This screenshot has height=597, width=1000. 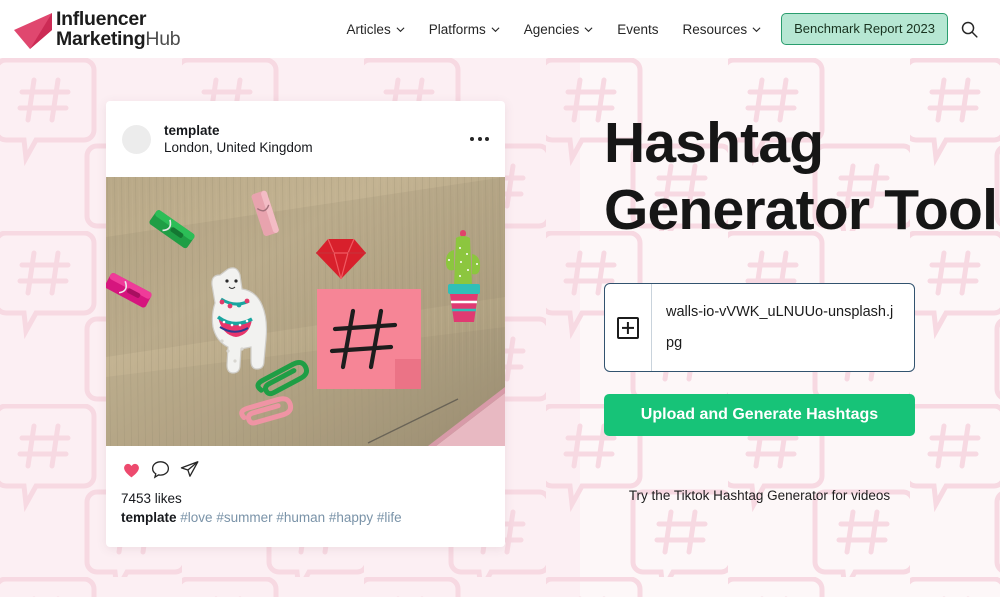 I want to click on plus-glyph, so click(x=628, y=327).